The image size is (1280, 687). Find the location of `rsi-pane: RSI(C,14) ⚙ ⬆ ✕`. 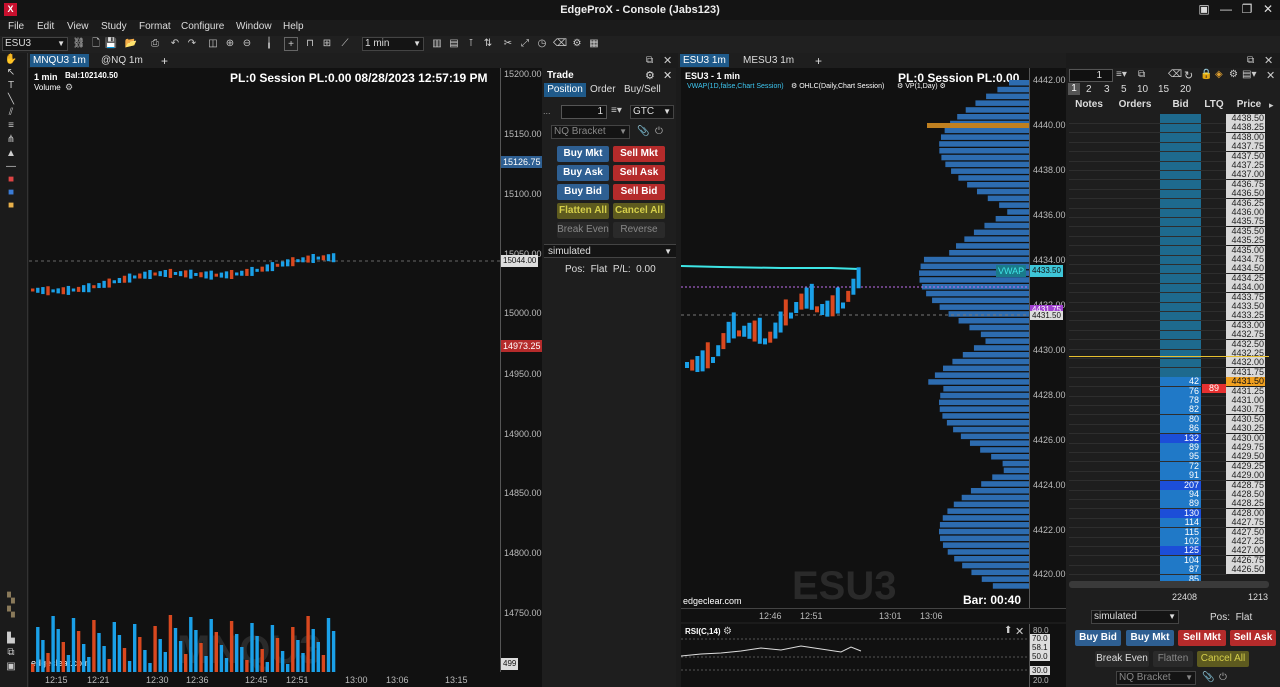

rsi-pane: RSI(C,14) ⚙ ⬆ ✕ is located at coordinates (855, 655).